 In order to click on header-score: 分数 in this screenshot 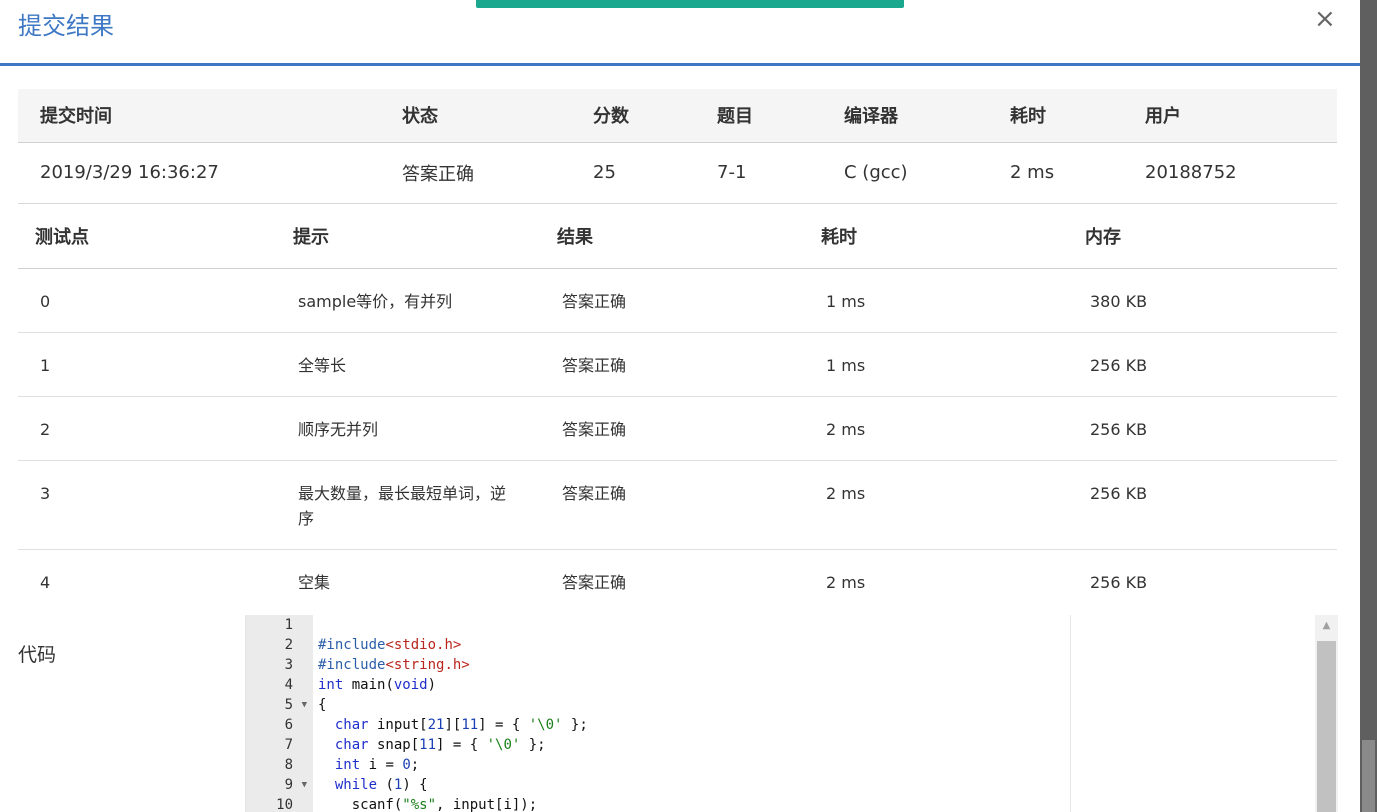, I will do `click(611, 117)`.